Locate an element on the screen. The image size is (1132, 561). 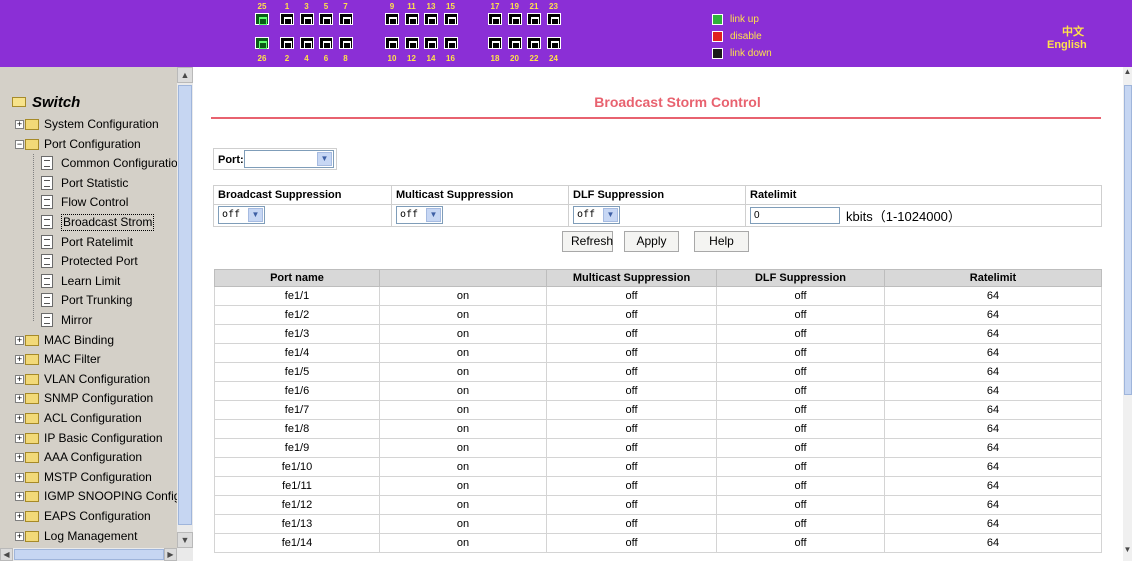
port-selector-box: Port: ▼ is located at coordinates (275, 159).